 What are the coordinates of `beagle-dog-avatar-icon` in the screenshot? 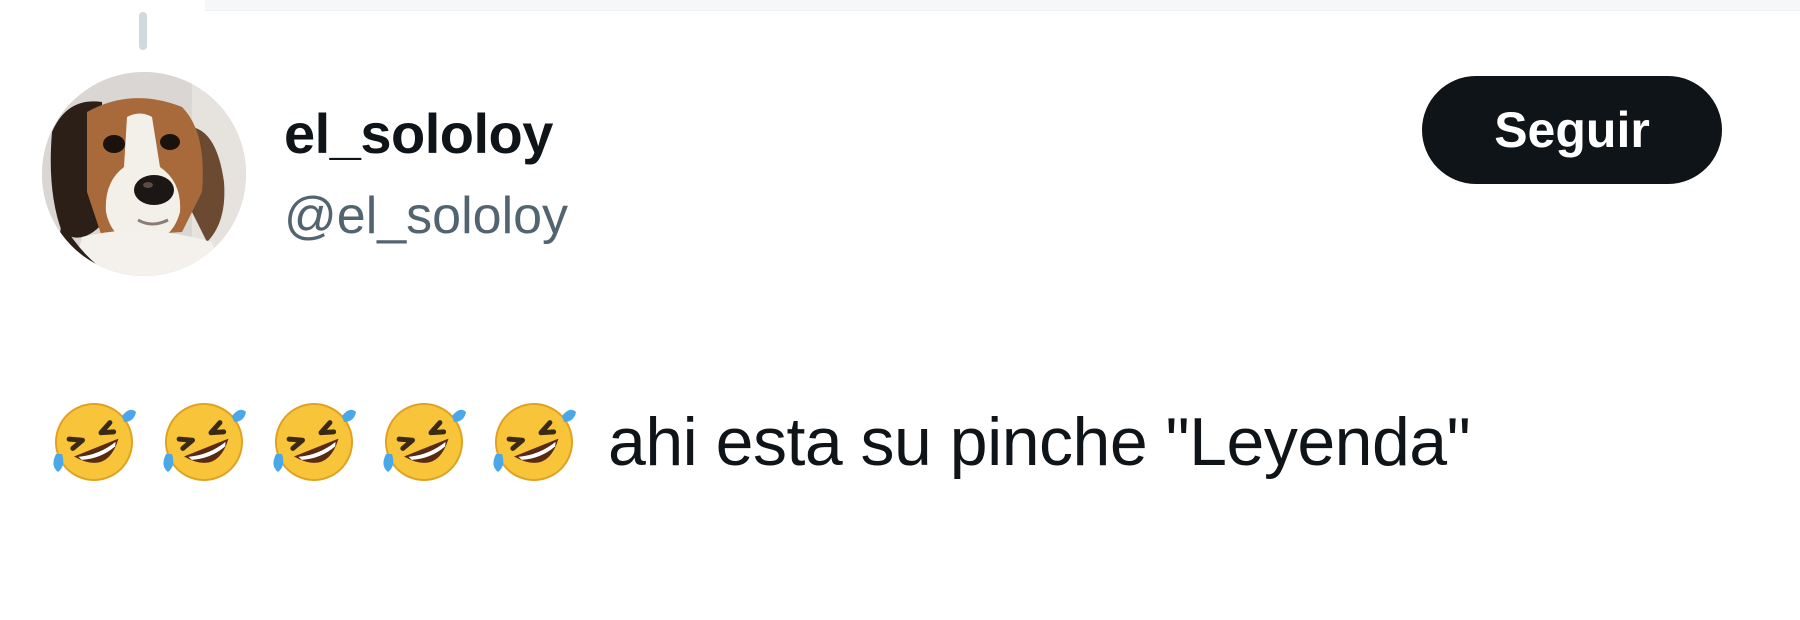 It's located at (144, 174).